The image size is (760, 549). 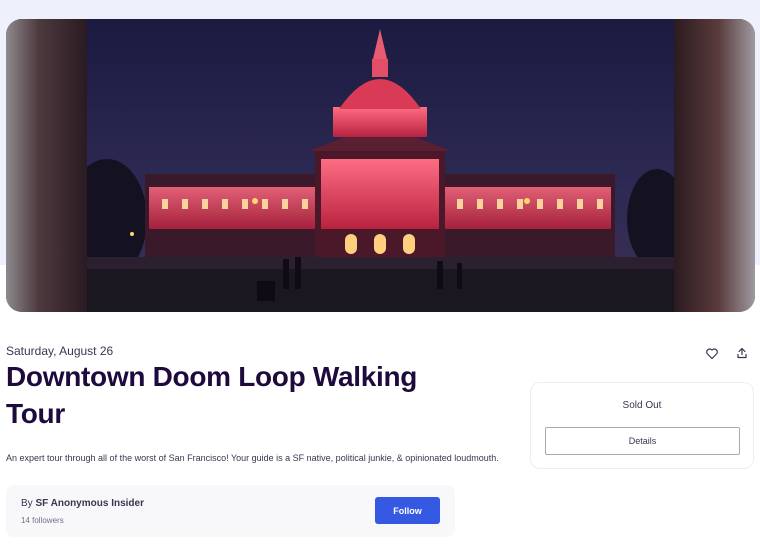 I want to click on share-button, so click(x=742, y=353).